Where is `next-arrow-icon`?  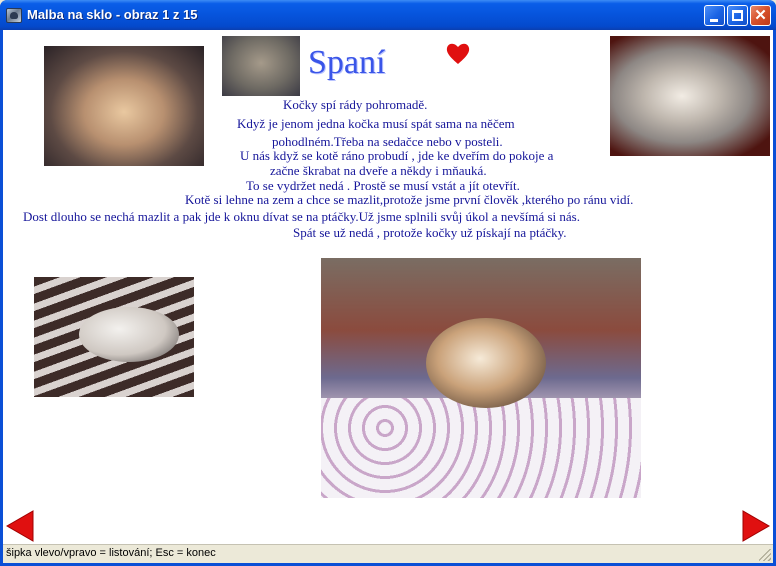 next-arrow-icon is located at coordinates (756, 526).